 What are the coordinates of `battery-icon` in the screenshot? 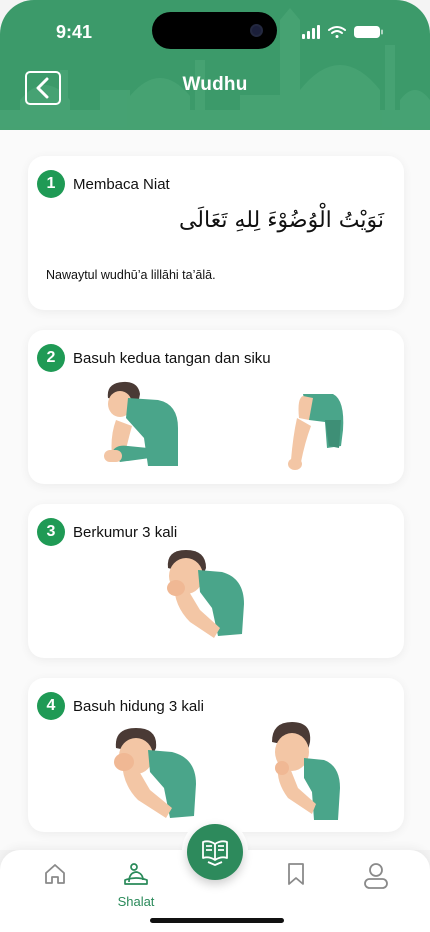 It's located at (368, 32).